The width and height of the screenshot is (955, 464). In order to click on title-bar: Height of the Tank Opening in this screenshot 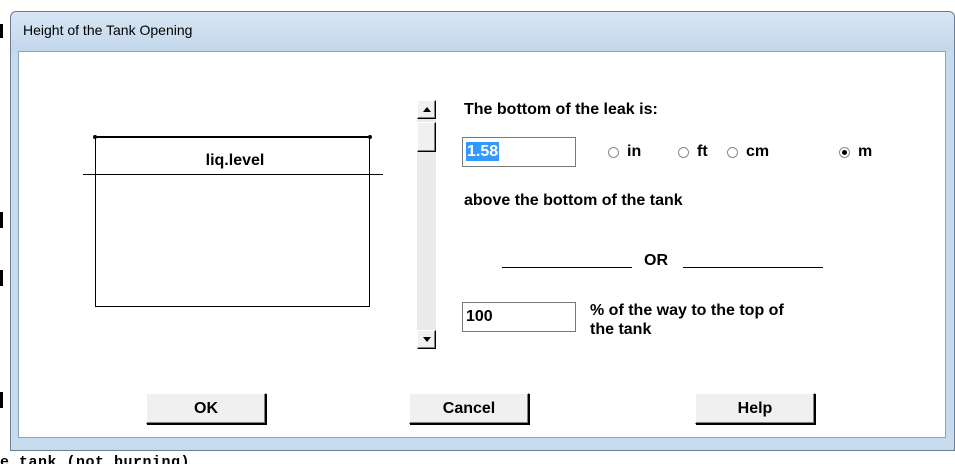, I will do `click(482, 31)`.